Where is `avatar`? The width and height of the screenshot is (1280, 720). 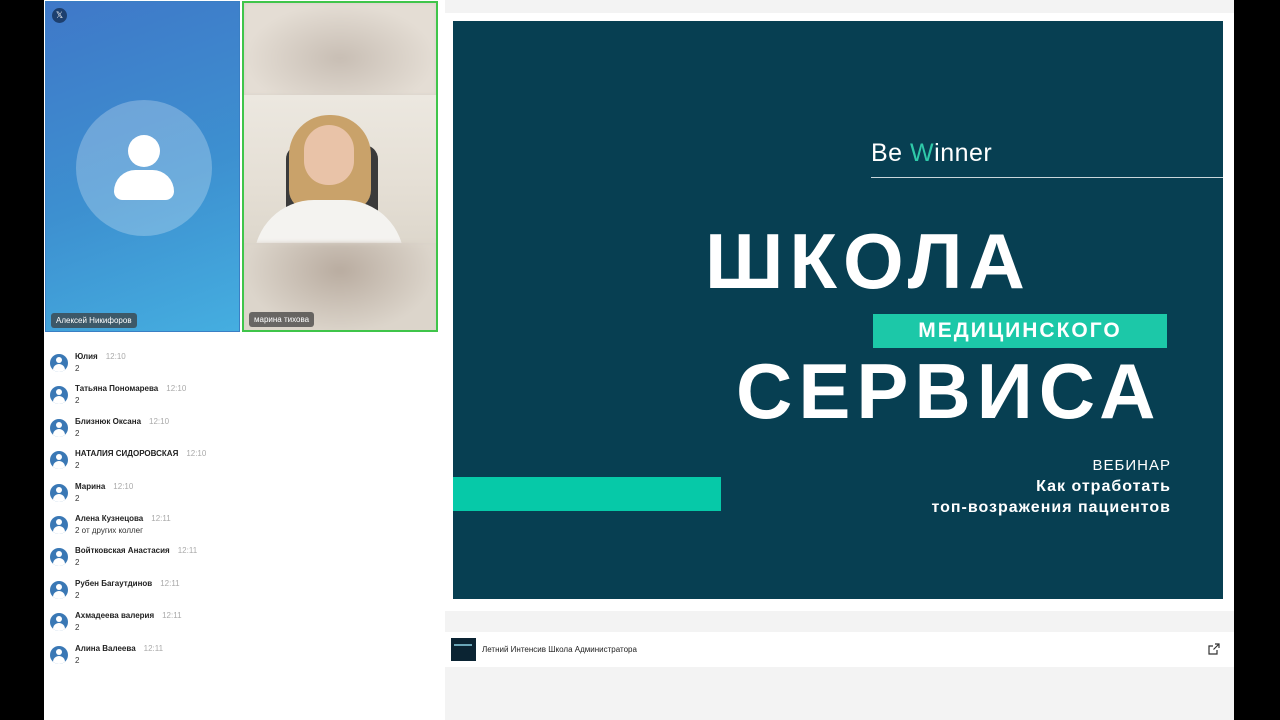 avatar is located at coordinates (144, 168).